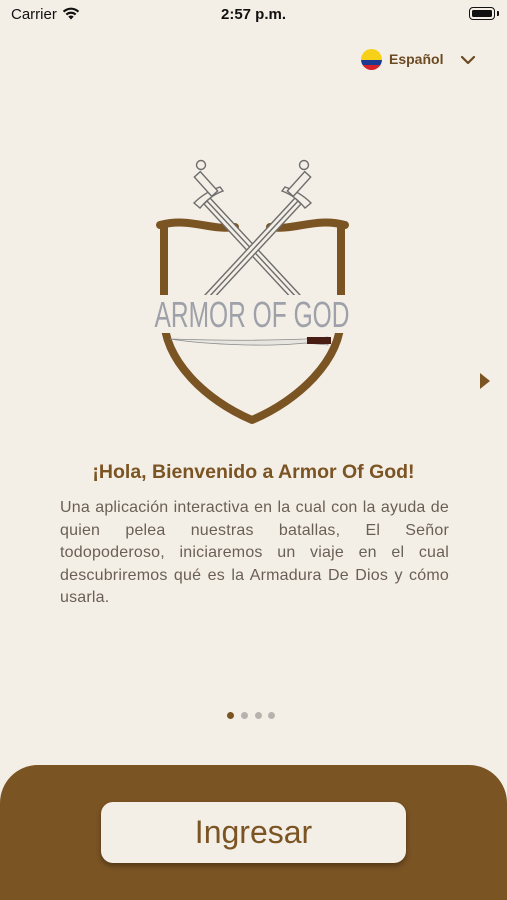  Describe the element at coordinates (468, 62) in the screenshot. I see `chevron-down-icon` at that location.